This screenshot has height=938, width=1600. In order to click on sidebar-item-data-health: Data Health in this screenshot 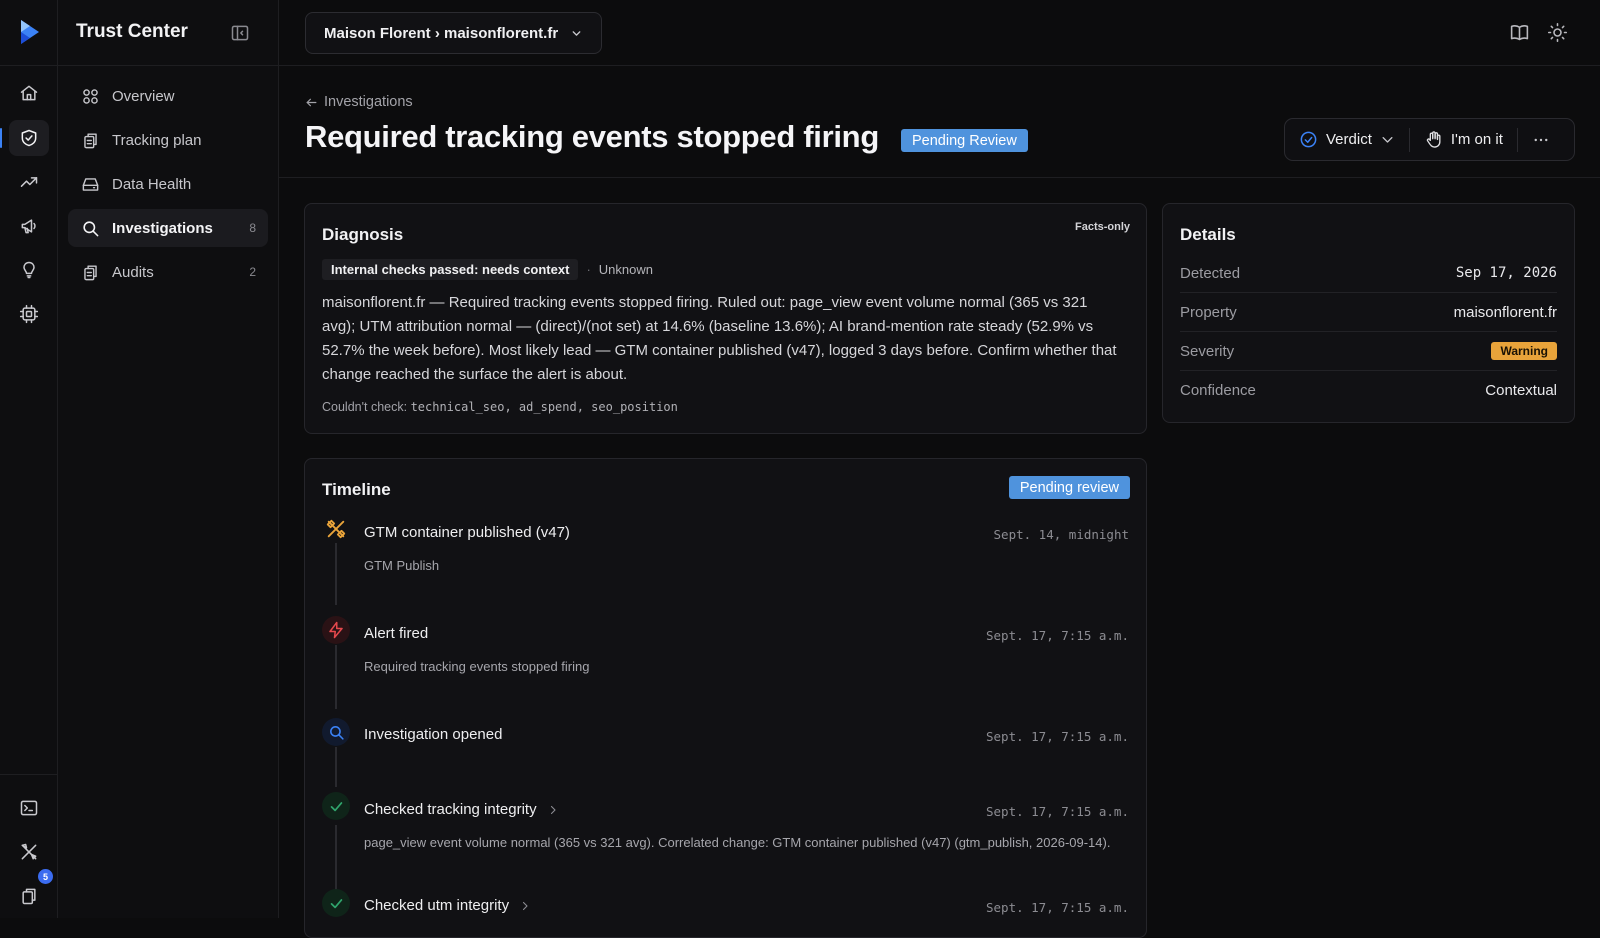, I will do `click(168, 184)`.